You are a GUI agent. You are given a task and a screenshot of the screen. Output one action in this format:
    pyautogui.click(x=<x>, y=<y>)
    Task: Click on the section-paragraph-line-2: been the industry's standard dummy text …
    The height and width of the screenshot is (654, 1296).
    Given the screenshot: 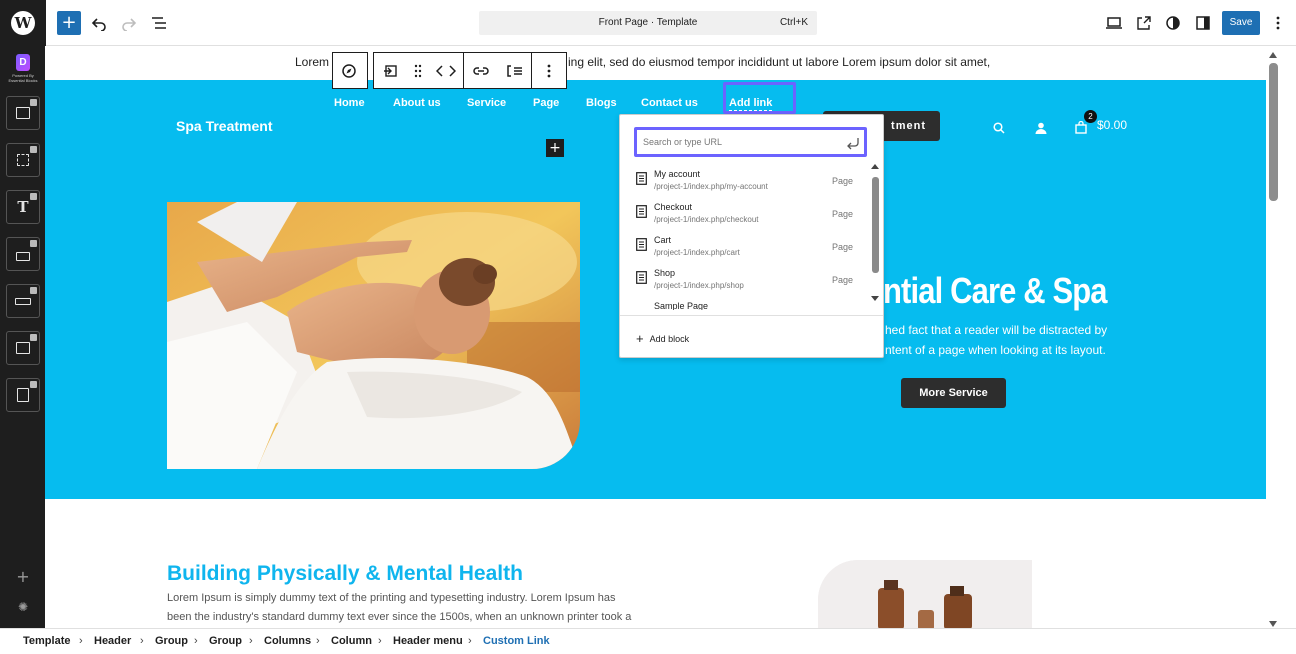 What is the action you would take?
    pyautogui.click(x=399, y=617)
    